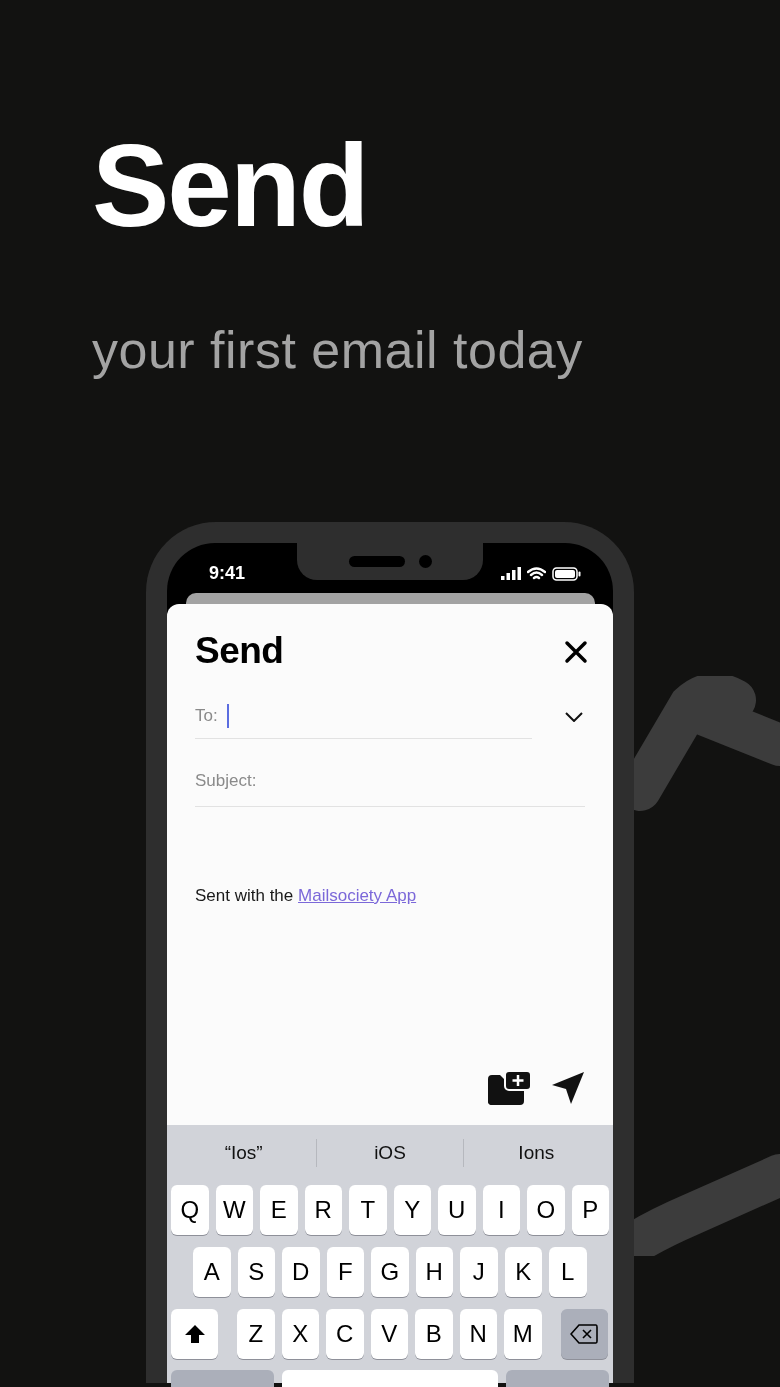 Image resolution: width=780 pixels, height=1387 pixels. What do you see at coordinates (206, 715) in the screenshot?
I see `to-label: To:` at bounding box center [206, 715].